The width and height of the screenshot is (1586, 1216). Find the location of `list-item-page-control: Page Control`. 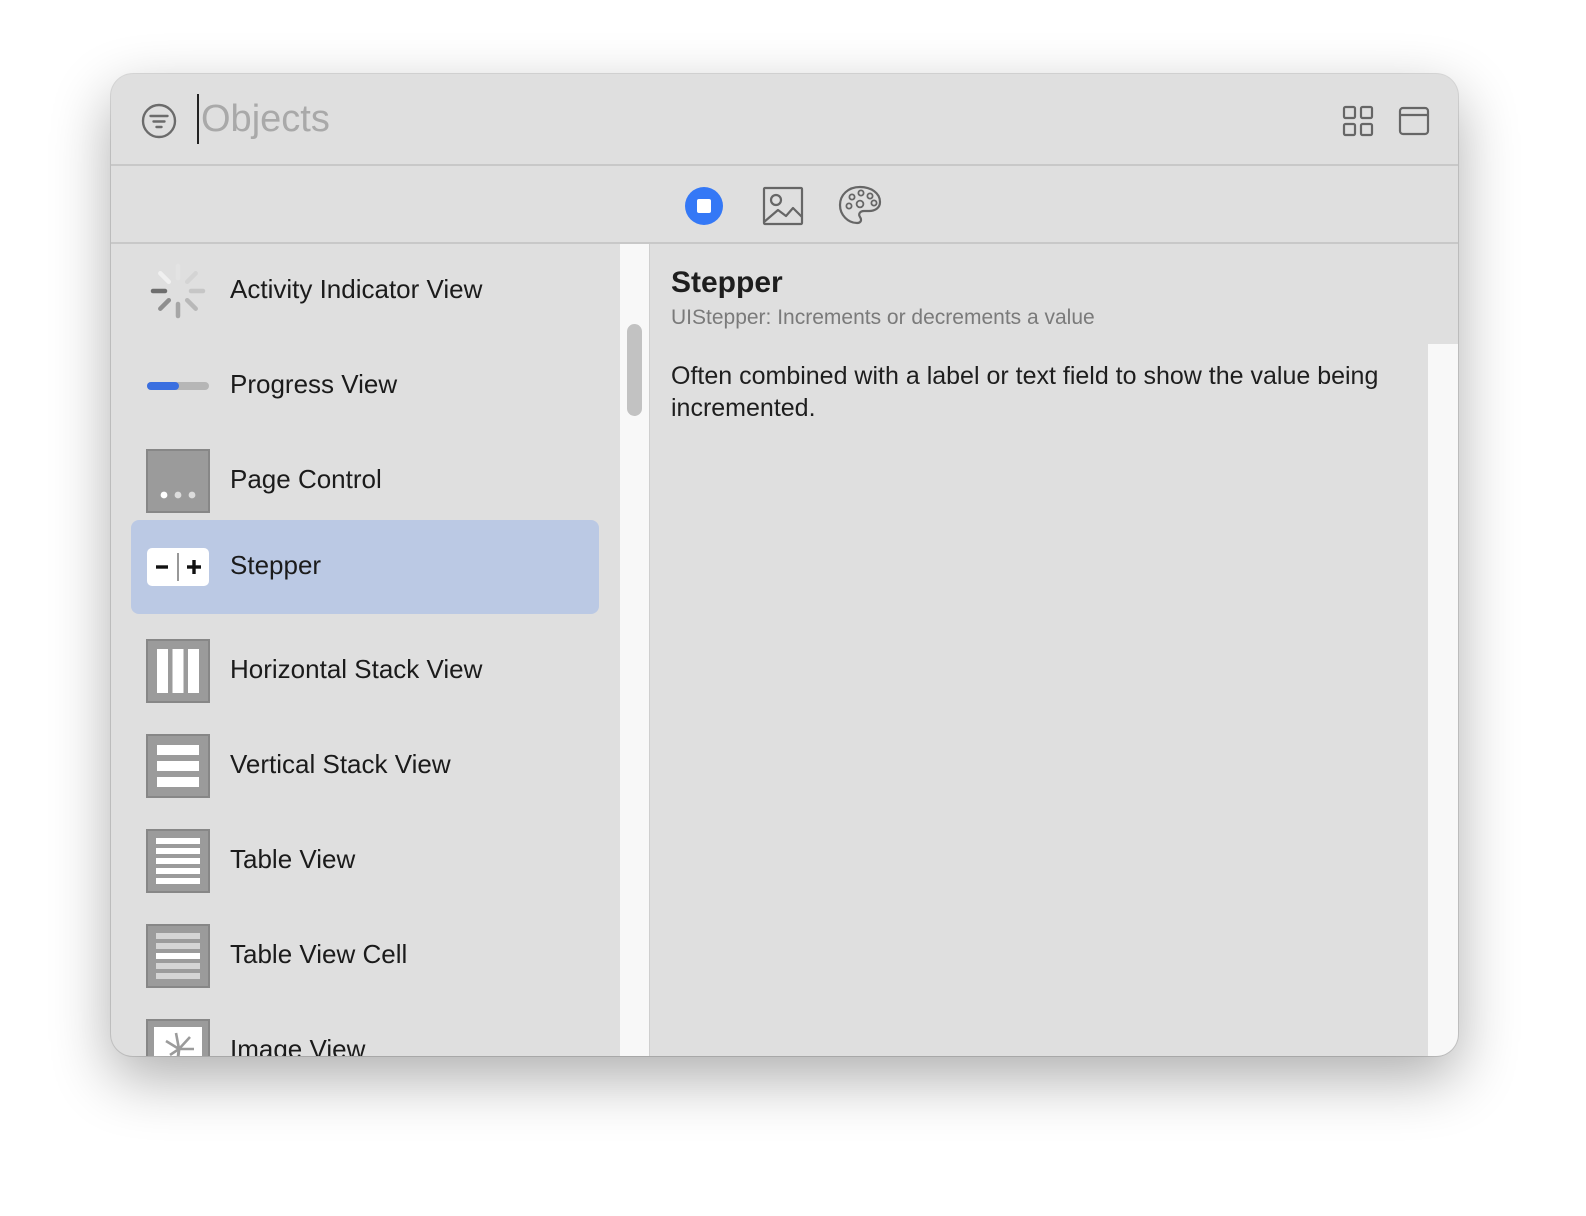

list-item-page-control: Page Control is located at coordinates (365, 481).